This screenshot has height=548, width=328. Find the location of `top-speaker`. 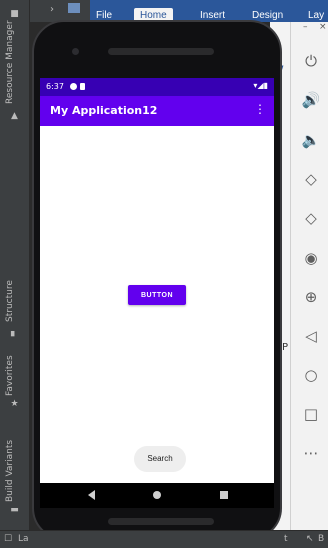

top-speaker is located at coordinates (161, 51).